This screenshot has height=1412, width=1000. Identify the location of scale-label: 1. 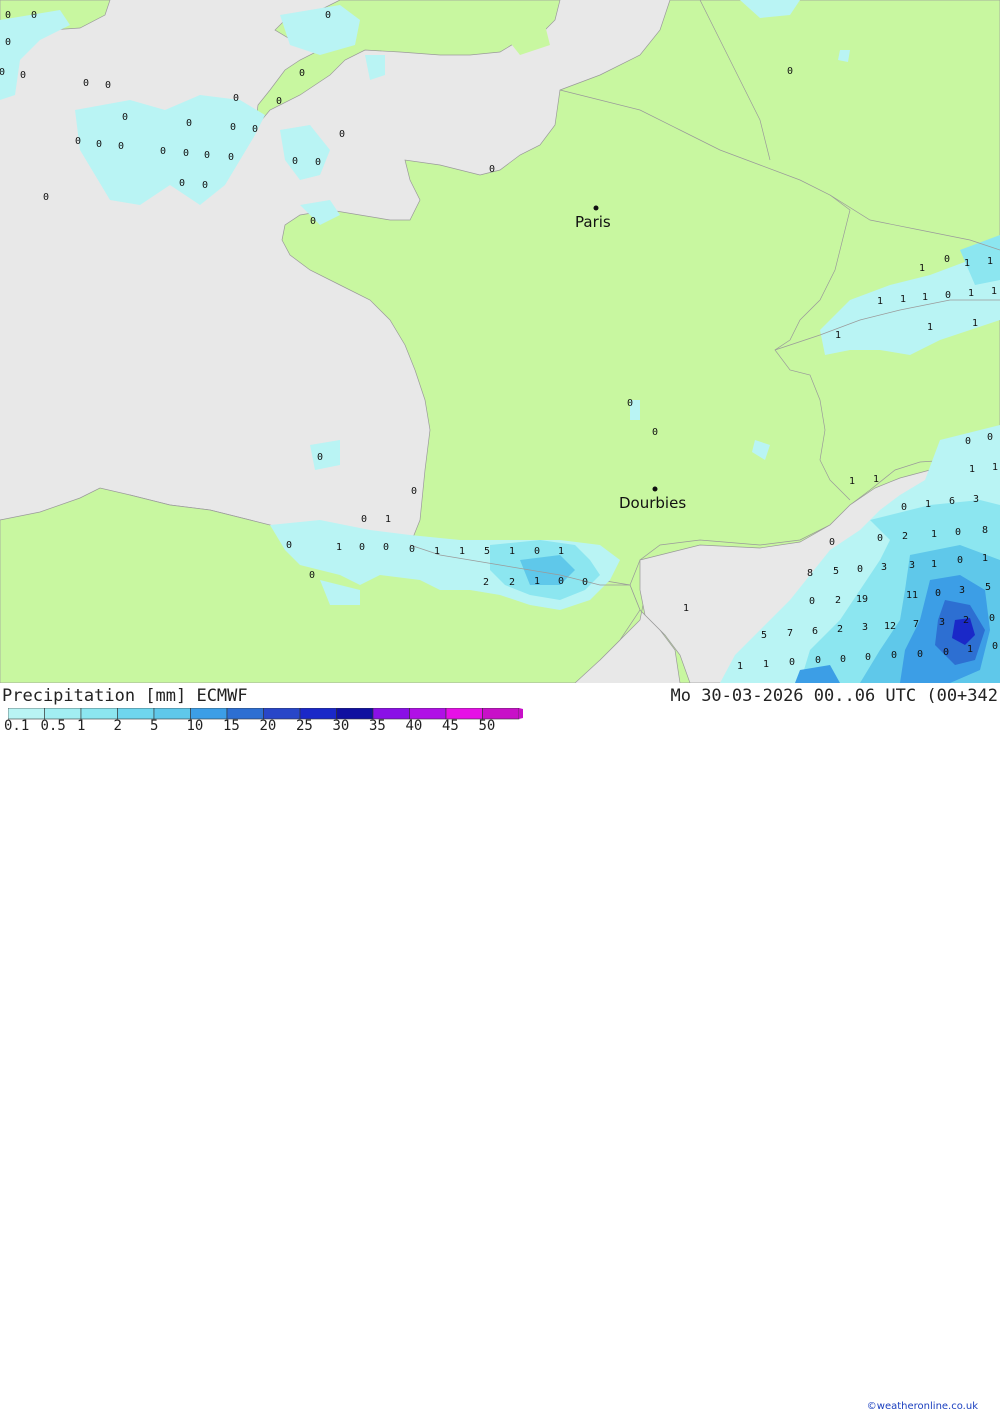
(81, 726).